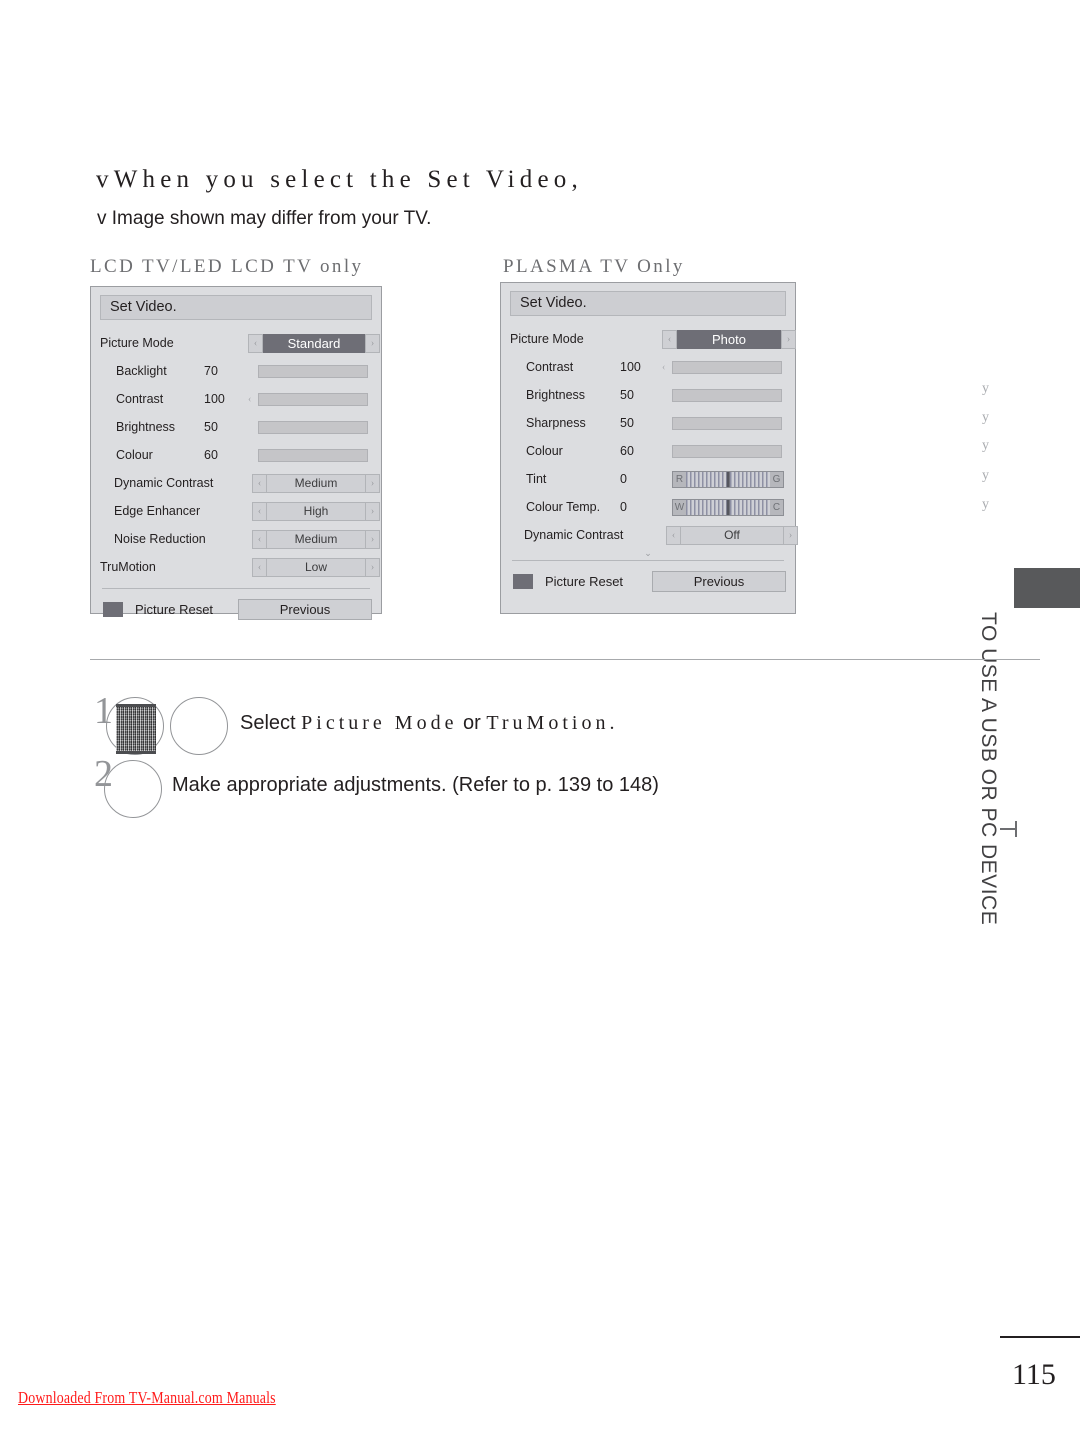 The height and width of the screenshot is (1440, 1080). I want to click on row-picture-reset-lcd: Picture Reset Previous, so click(236, 609).